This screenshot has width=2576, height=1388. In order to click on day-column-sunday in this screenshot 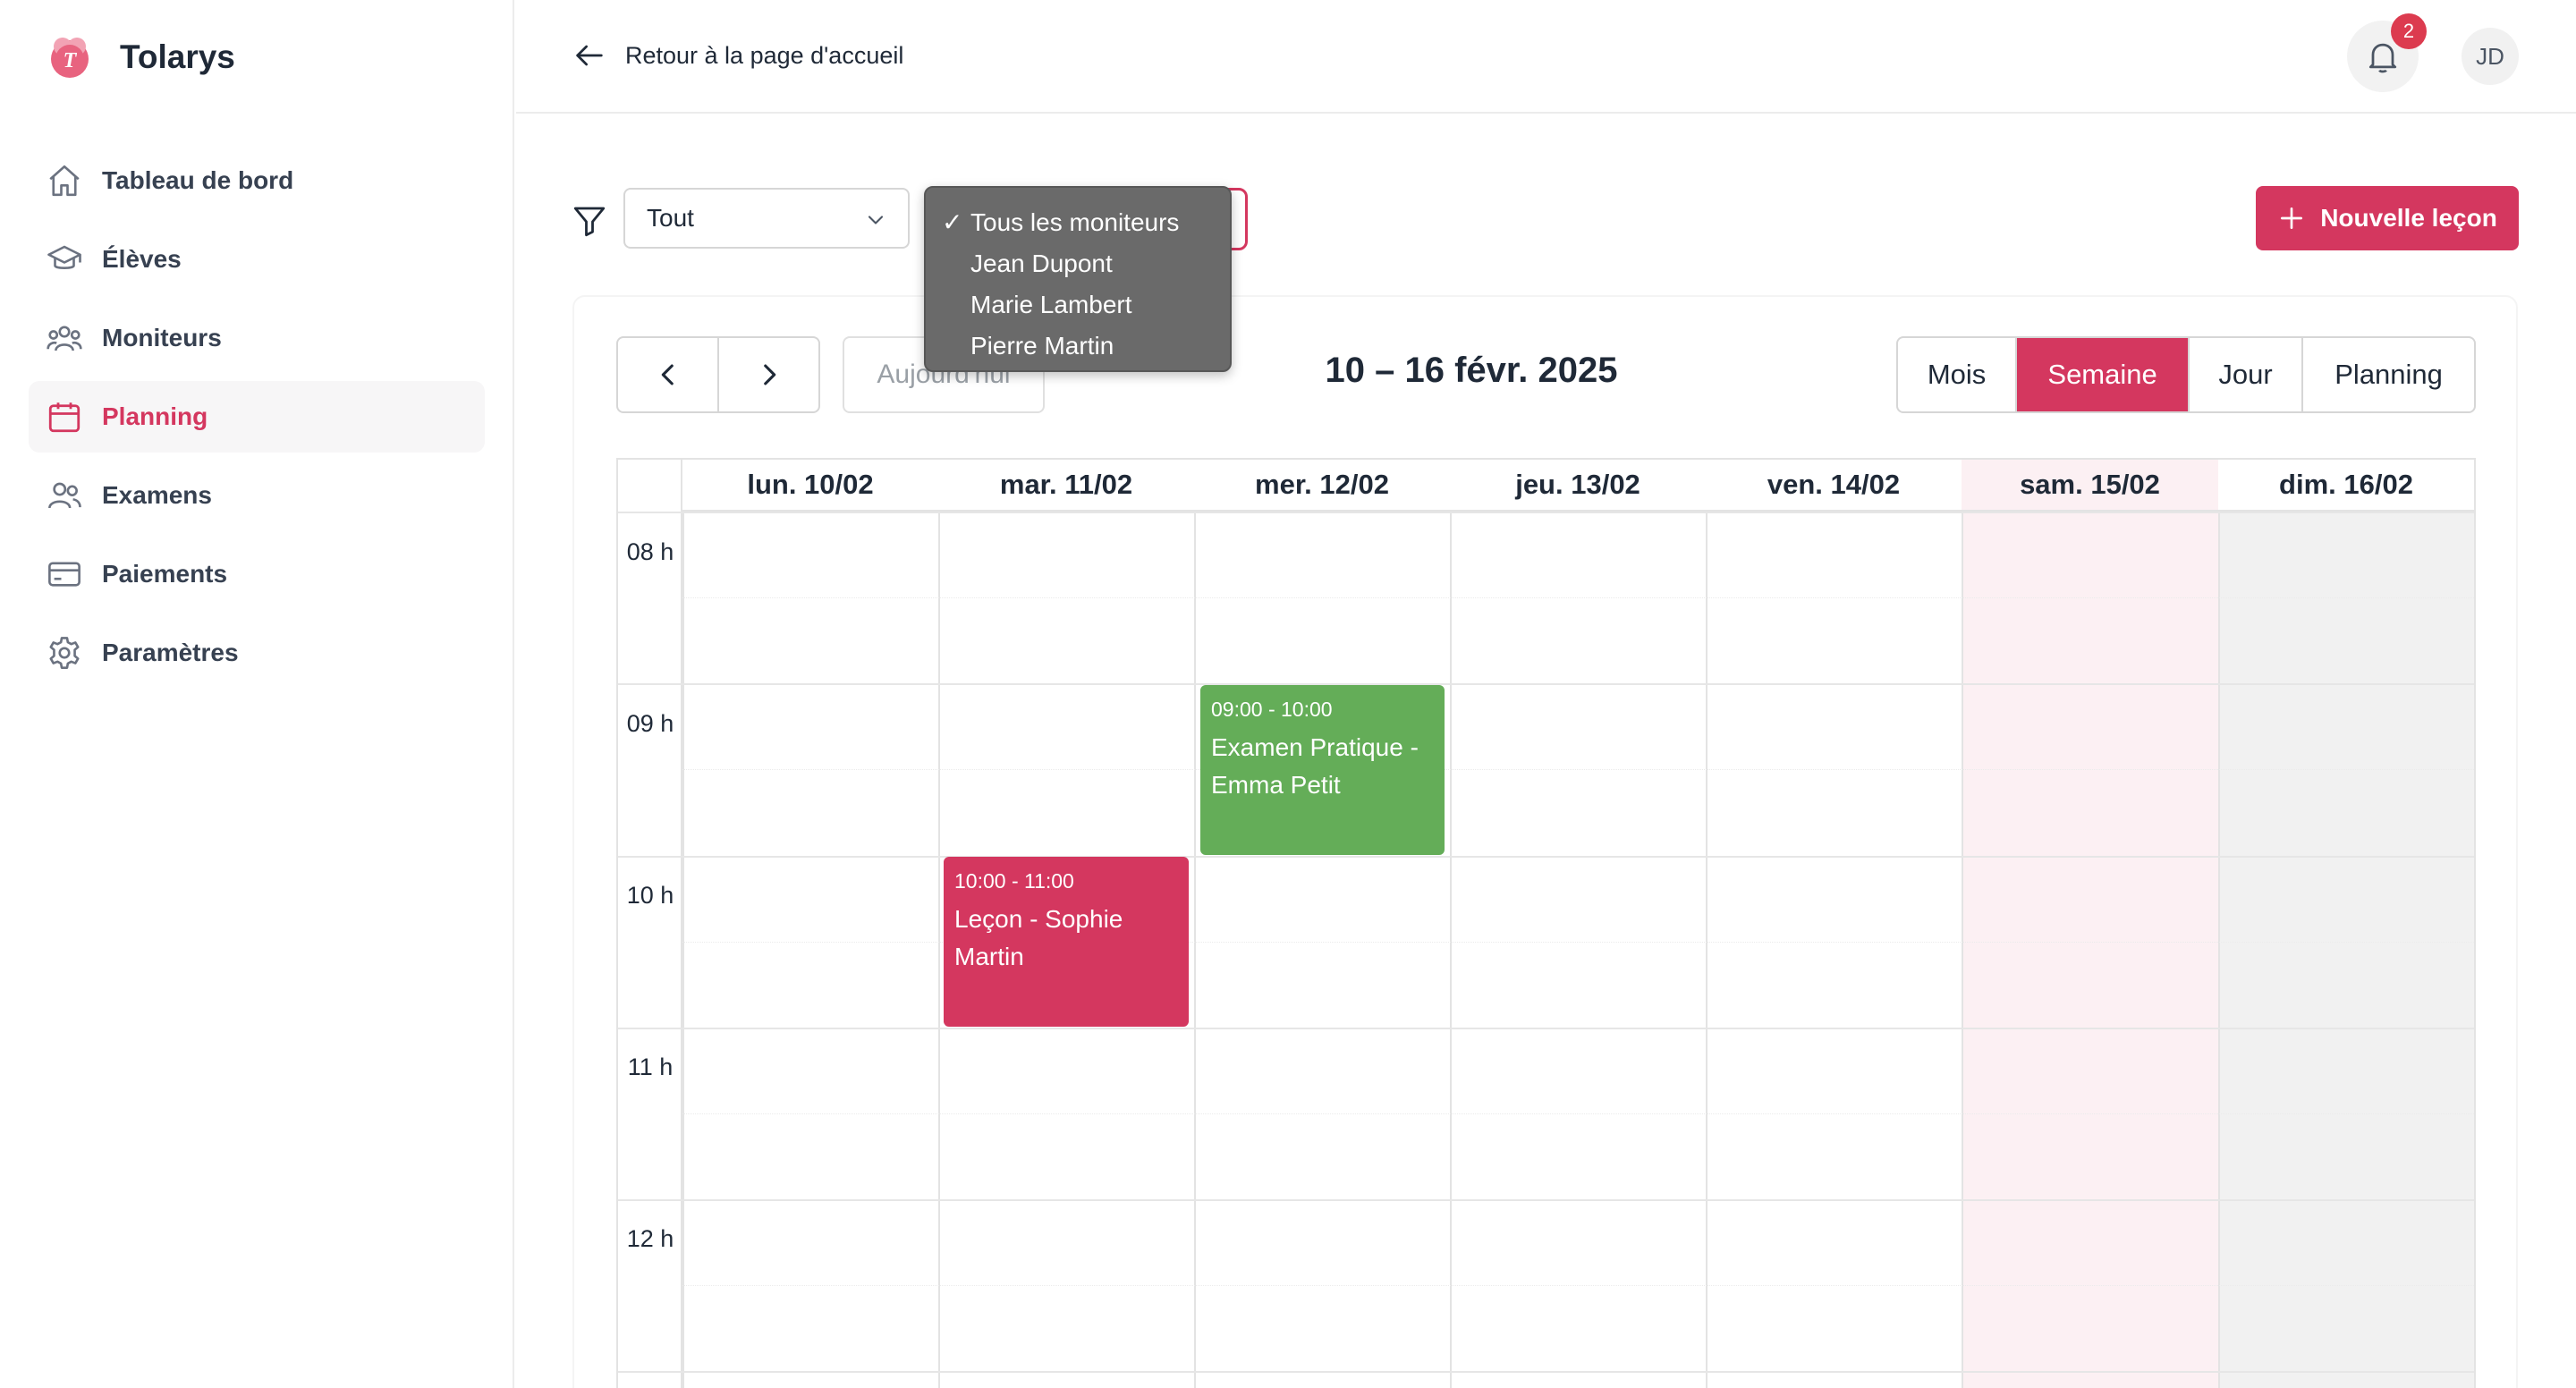, I will do `click(2346, 950)`.